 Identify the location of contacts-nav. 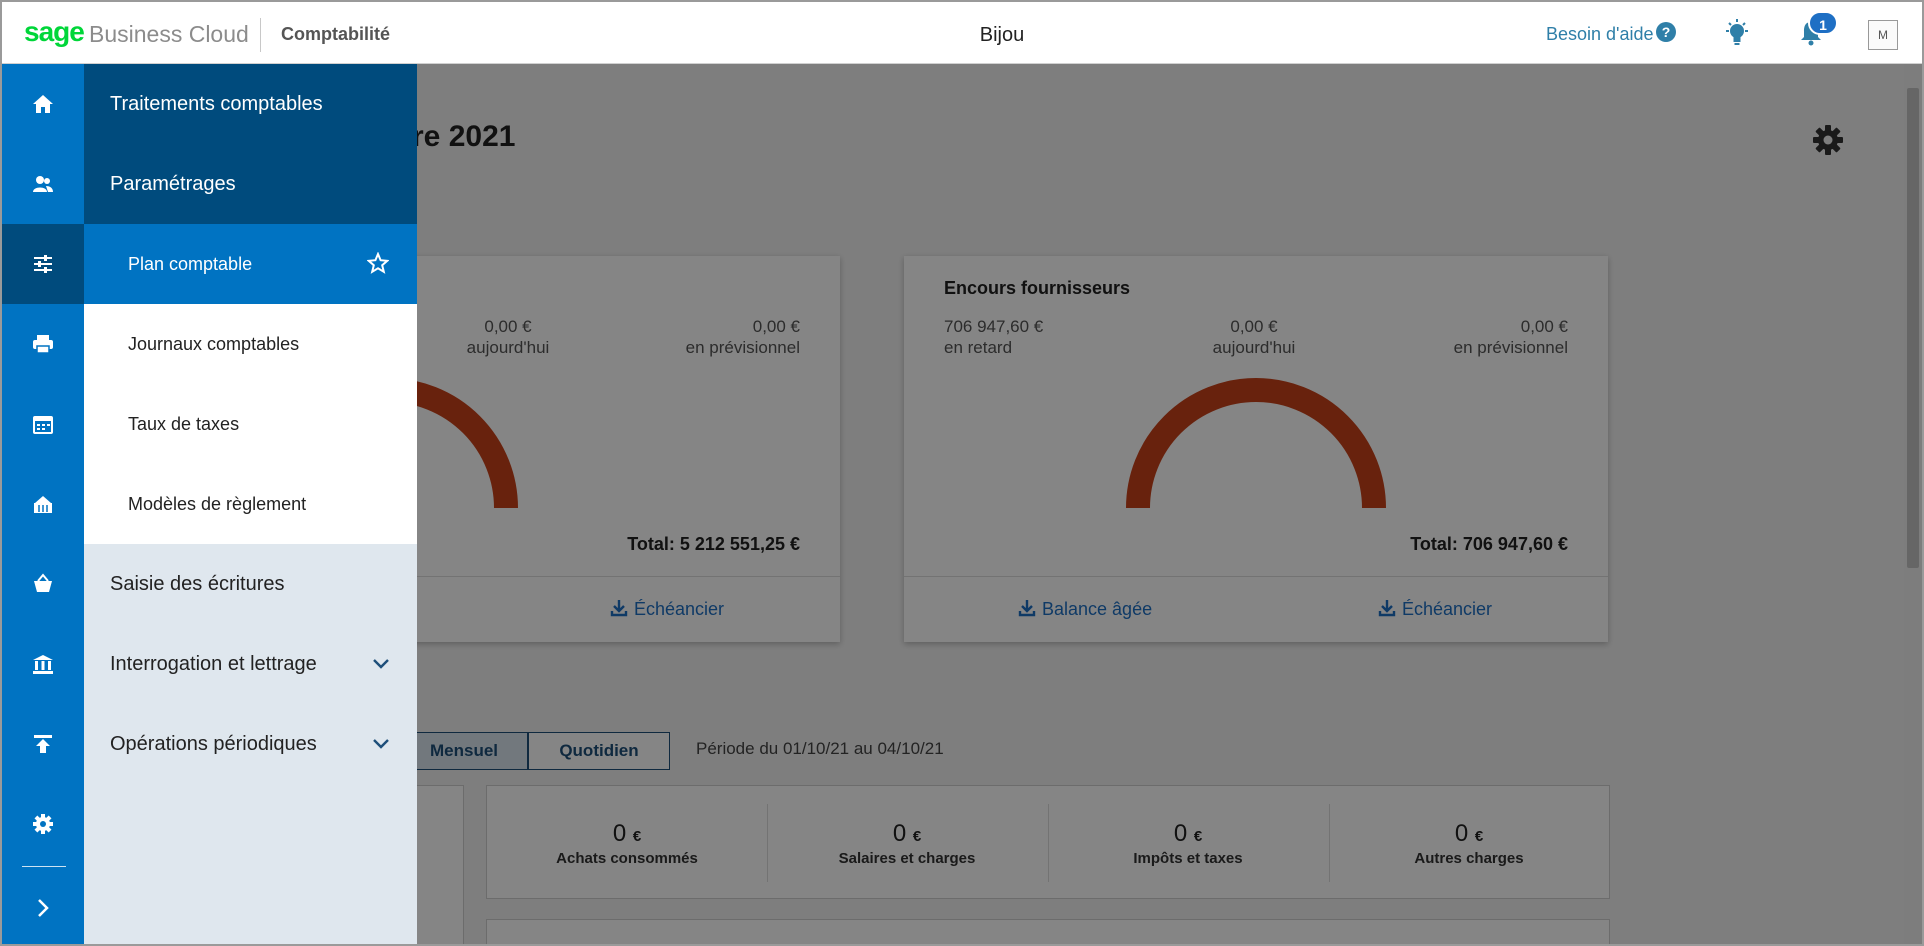
(43, 184).